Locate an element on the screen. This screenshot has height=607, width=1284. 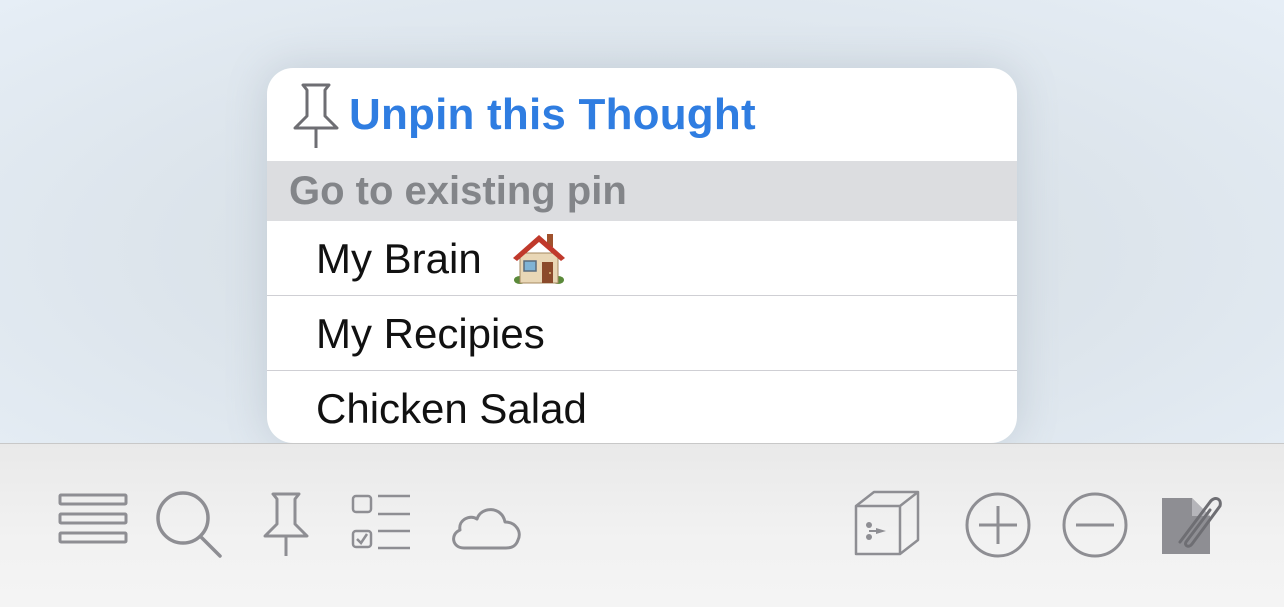
pin-item-chicken-salad: Chicken Salad is located at coordinates (642, 407).